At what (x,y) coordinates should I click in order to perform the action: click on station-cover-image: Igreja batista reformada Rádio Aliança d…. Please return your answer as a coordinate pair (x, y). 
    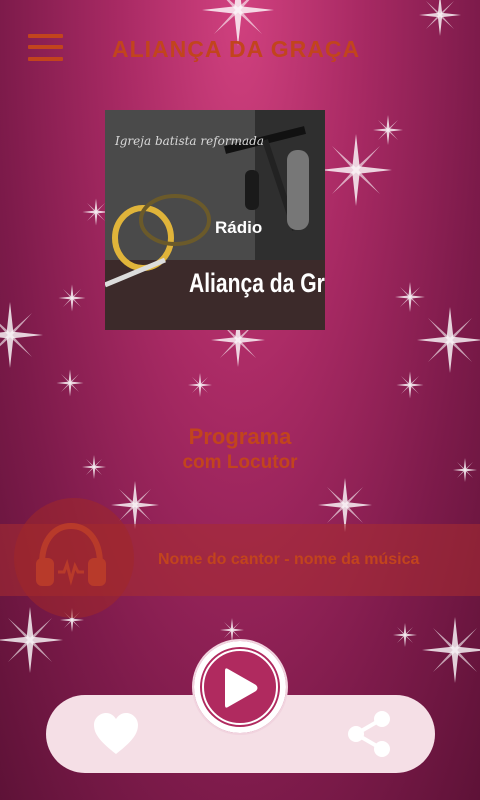
    Looking at the image, I should click on (215, 220).